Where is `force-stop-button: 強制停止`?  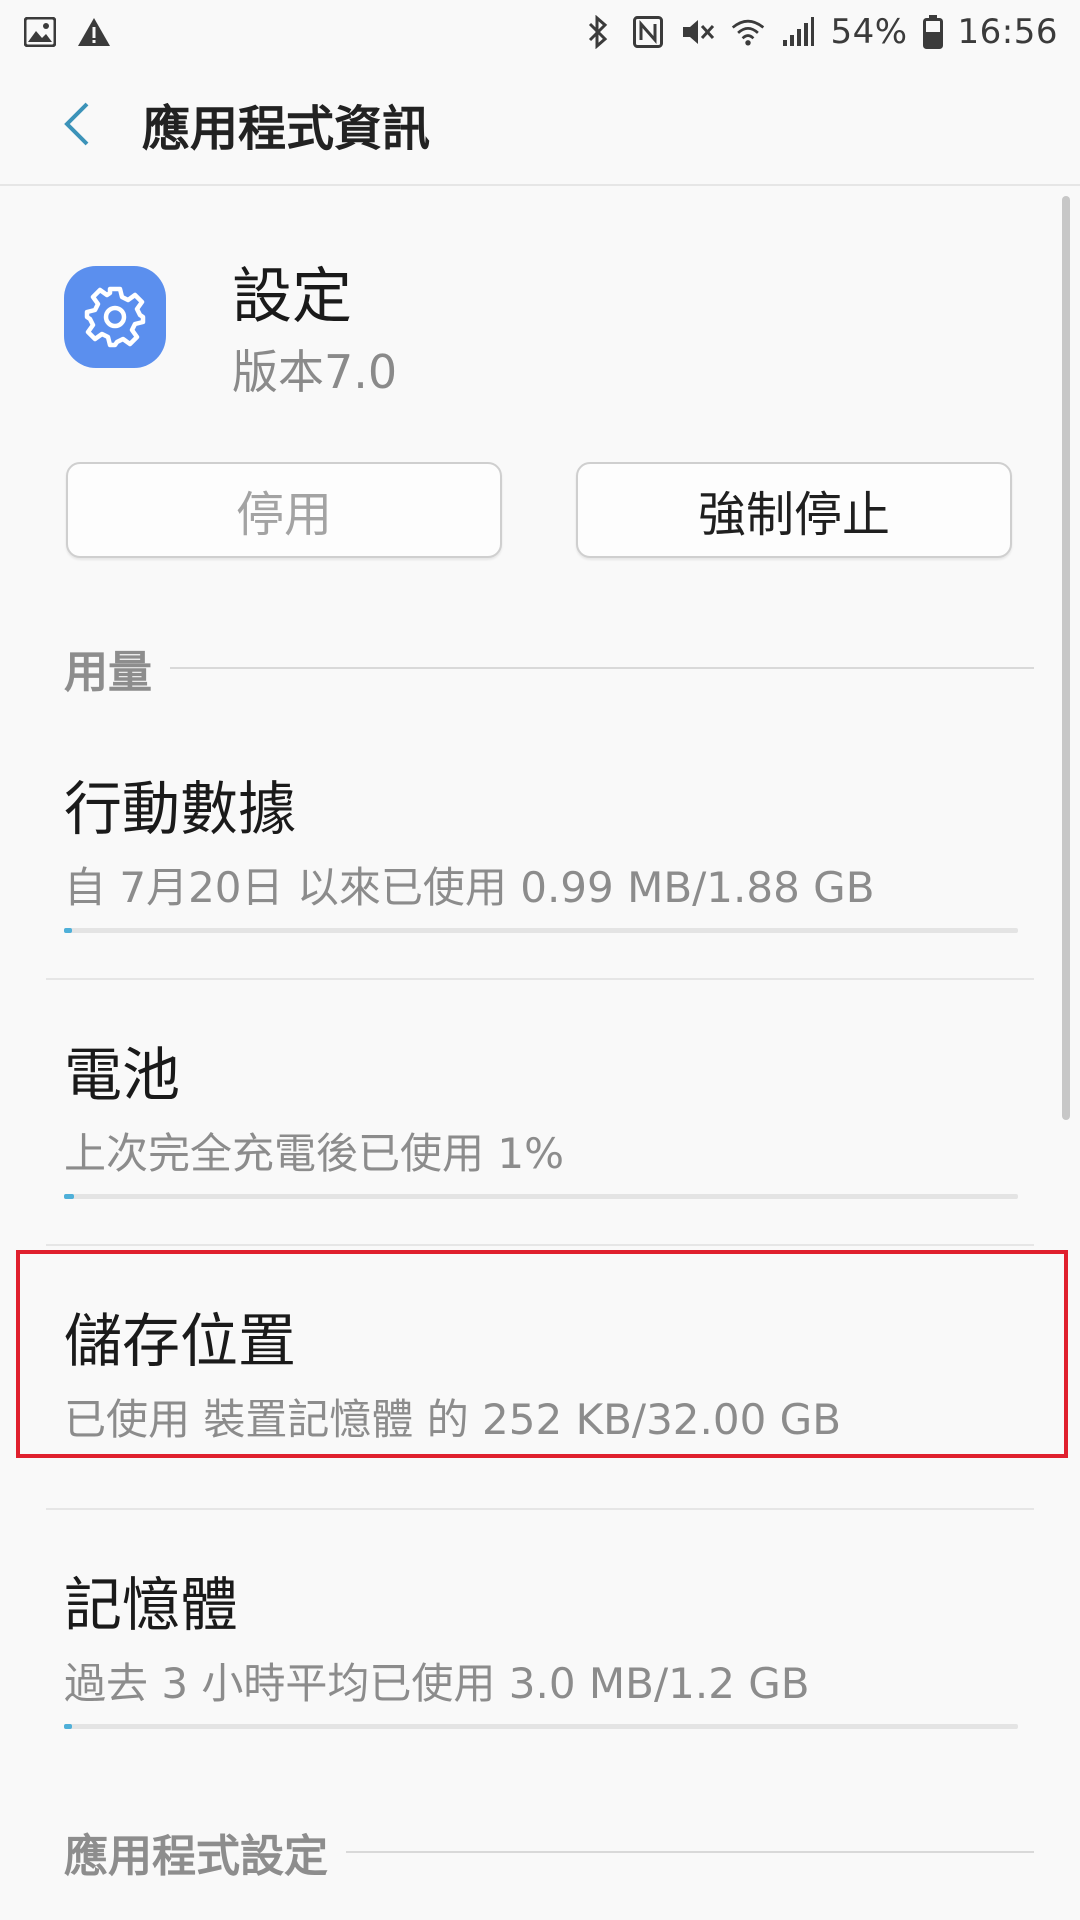
force-stop-button: 強制停止 is located at coordinates (794, 510).